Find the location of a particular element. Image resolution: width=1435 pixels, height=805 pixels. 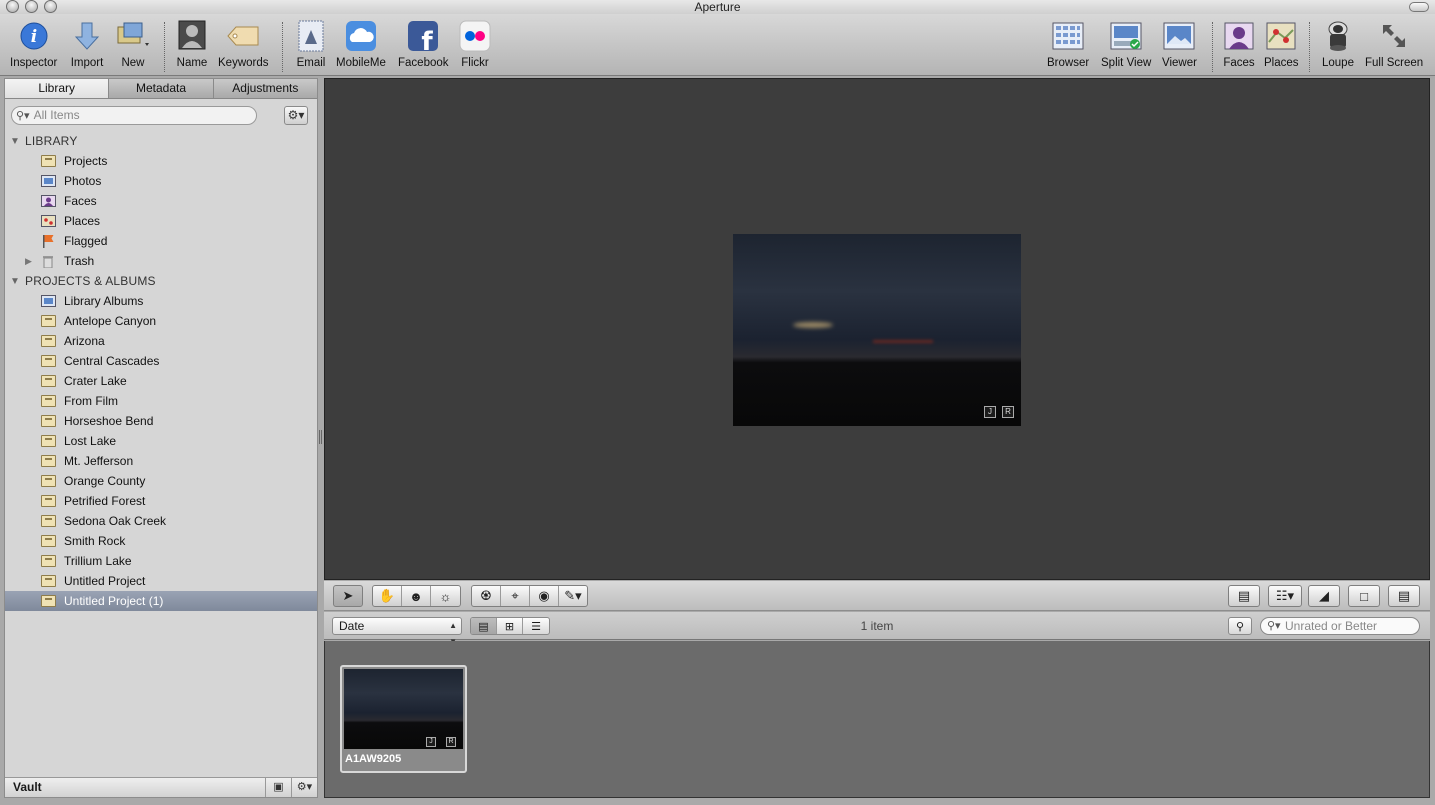

loupe-button: Loupe is located at coordinates (1338, 44).